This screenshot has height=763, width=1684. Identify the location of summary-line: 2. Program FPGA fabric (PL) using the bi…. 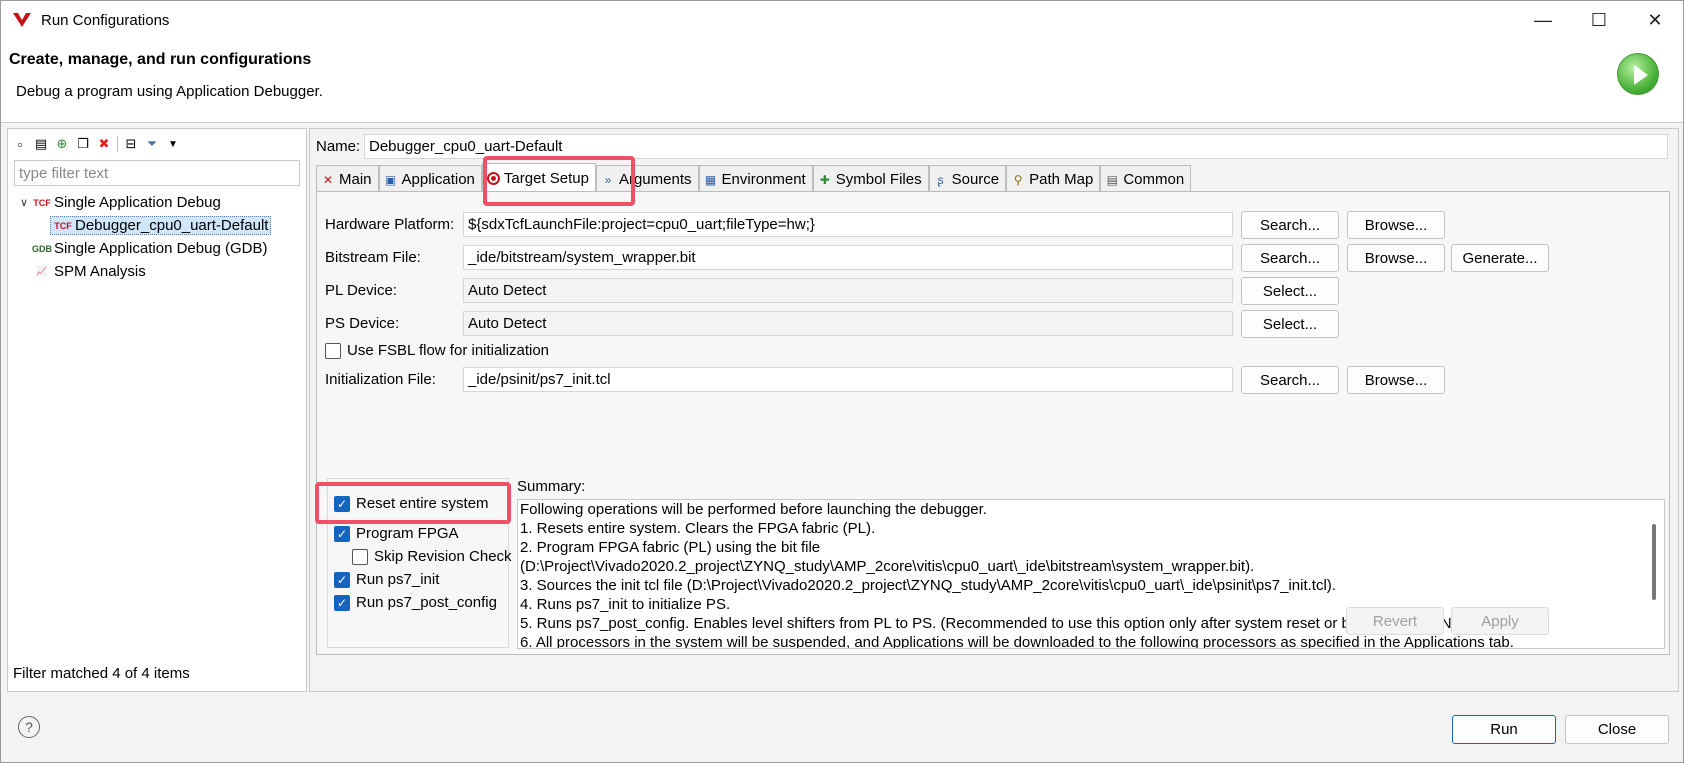
(670, 547).